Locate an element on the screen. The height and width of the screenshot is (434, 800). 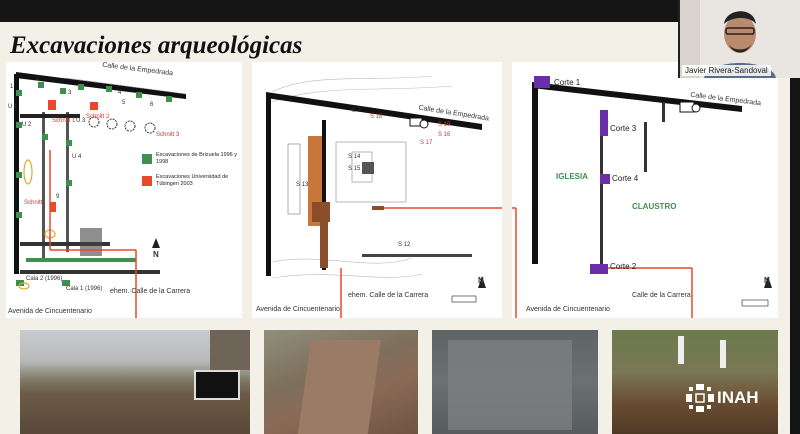
map1-street-bottom: ehem. Calle de la Carrera is located at coordinates (150, 291).